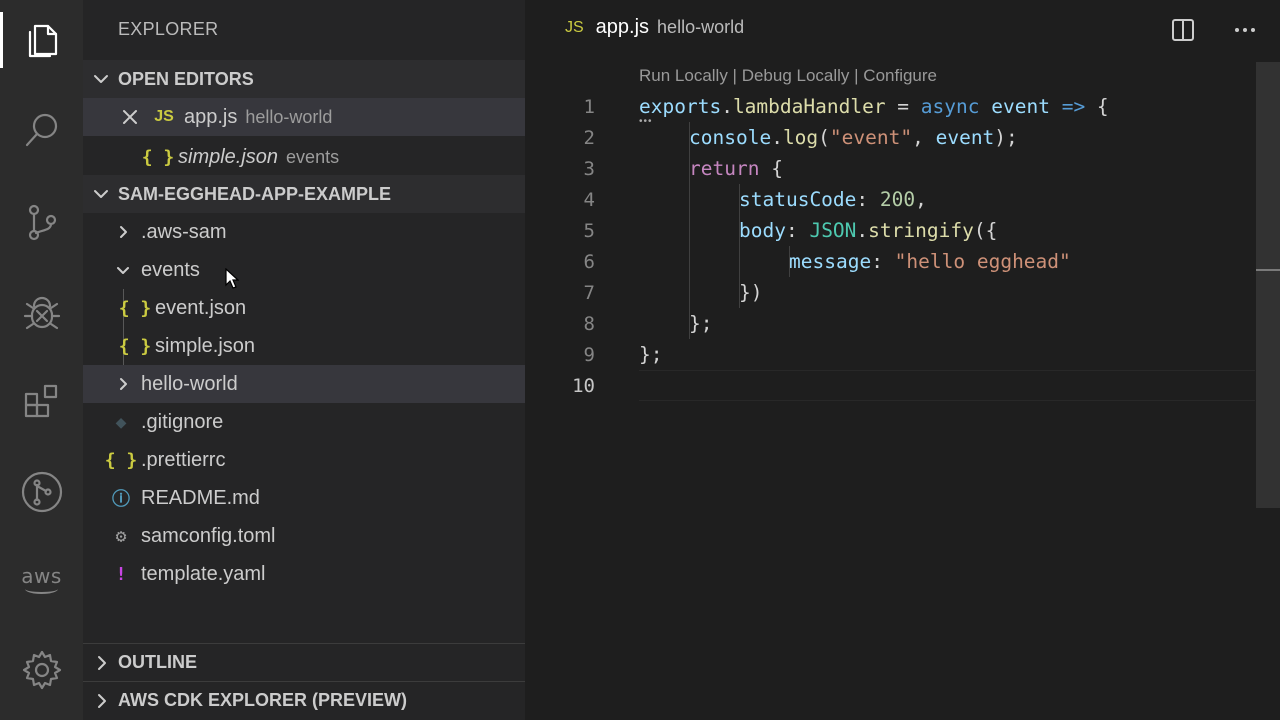 Image resolution: width=1280 pixels, height=720 pixels. What do you see at coordinates (183, 459) in the screenshot?
I see `tree-item-label: .prettierrc` at bounding box center [183, 459].